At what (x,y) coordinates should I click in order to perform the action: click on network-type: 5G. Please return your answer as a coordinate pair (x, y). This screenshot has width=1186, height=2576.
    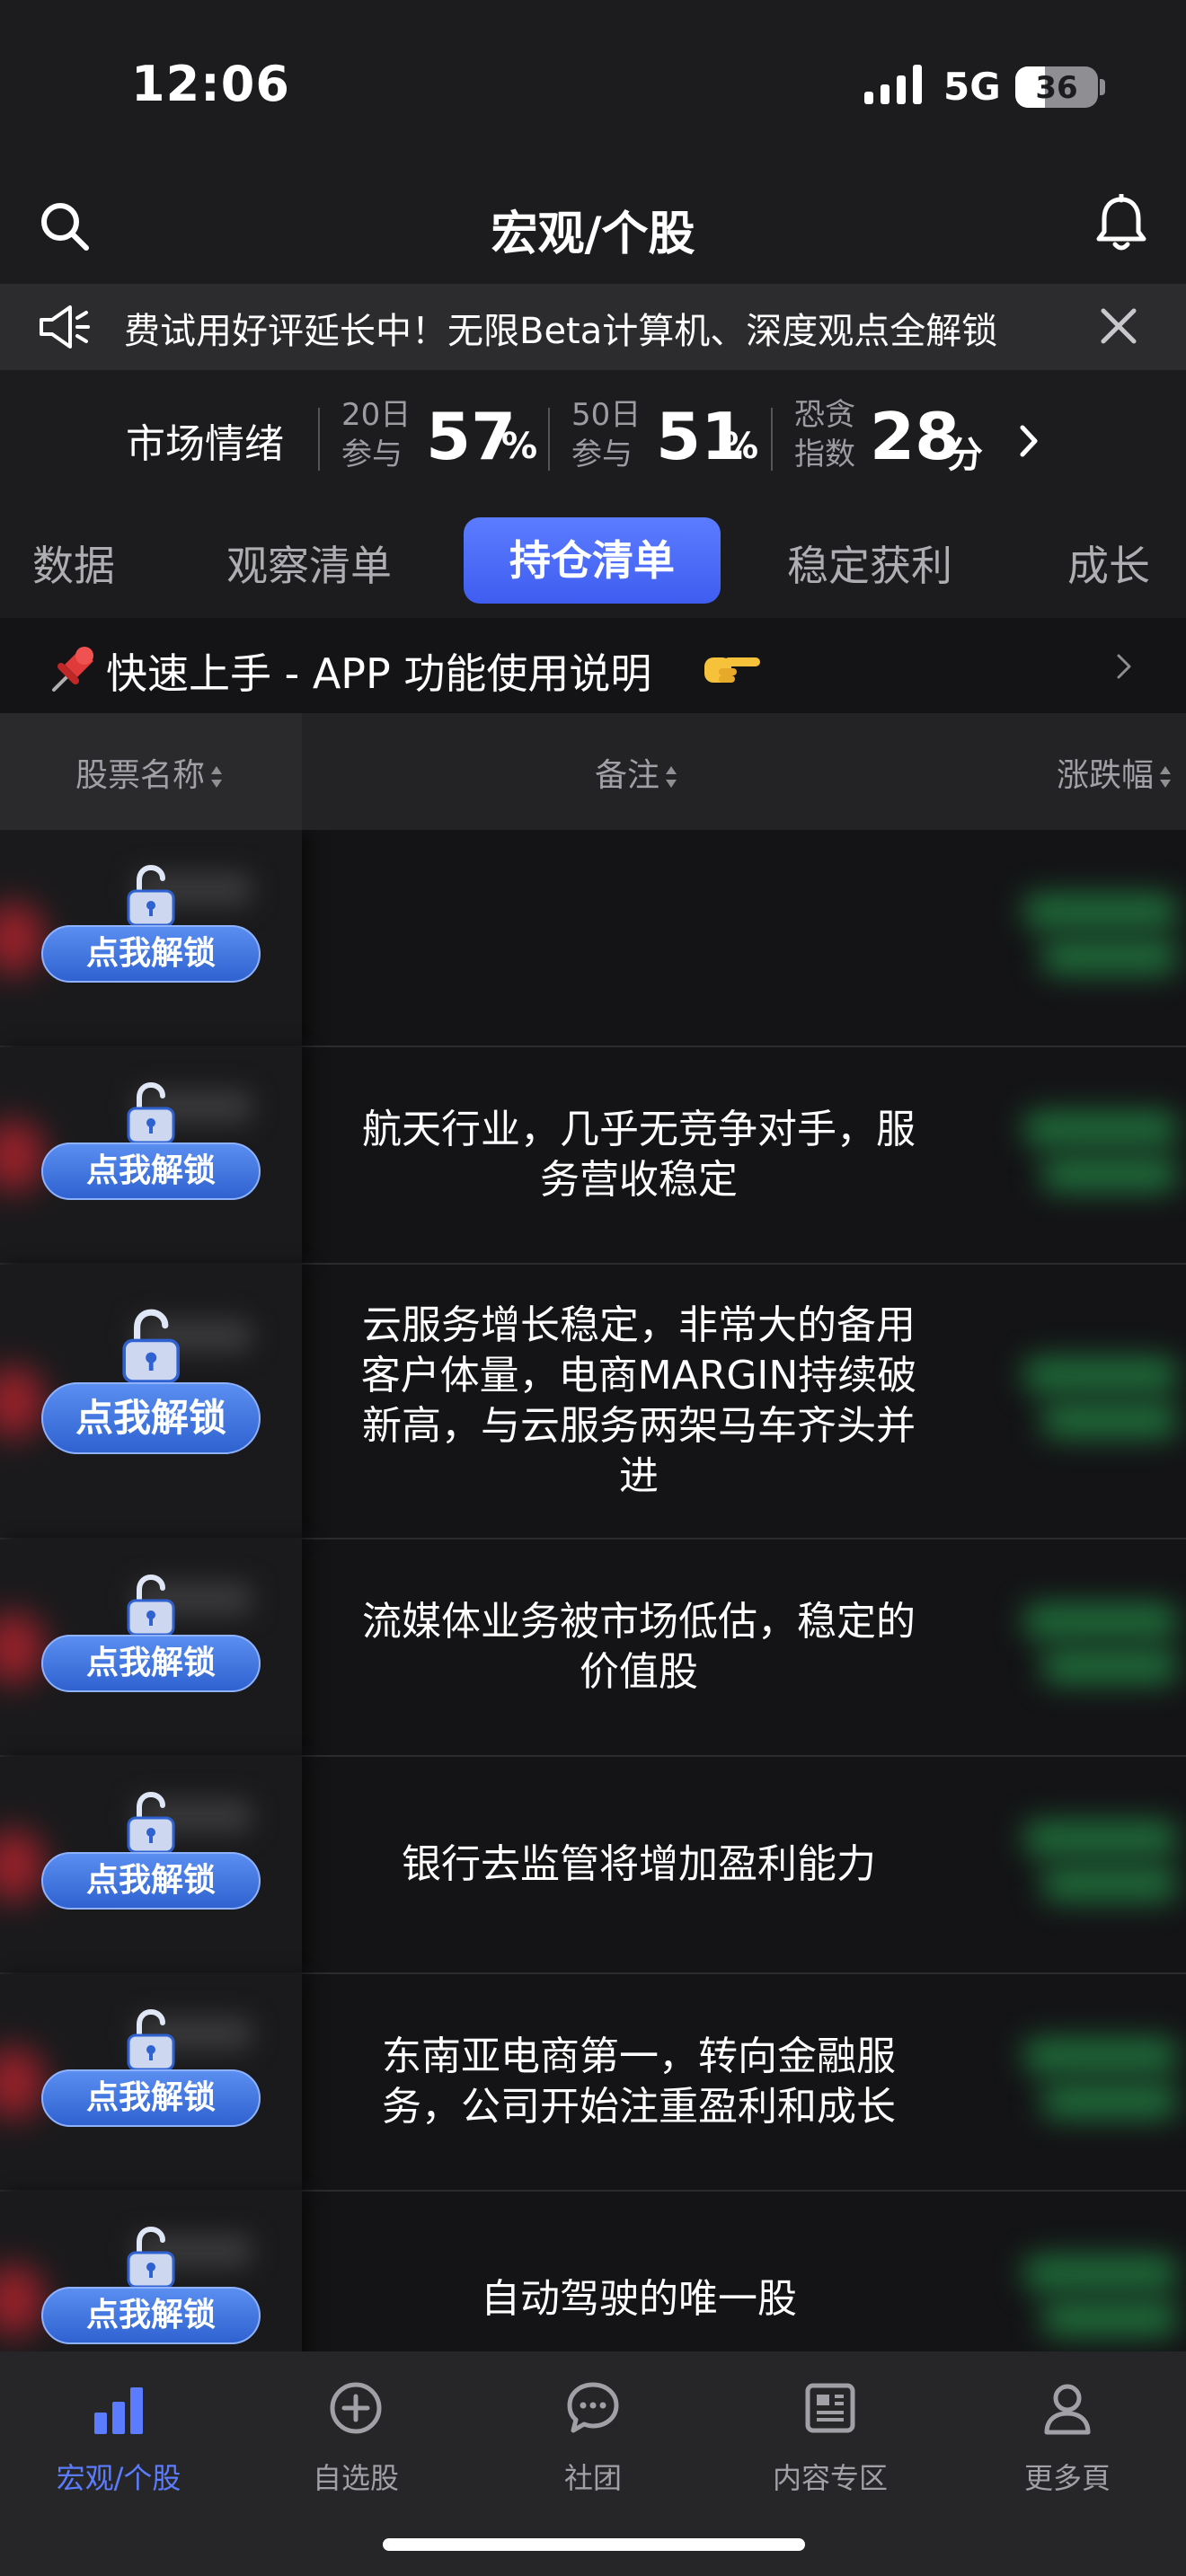
    Looking at the image, I should click on (972, 87).